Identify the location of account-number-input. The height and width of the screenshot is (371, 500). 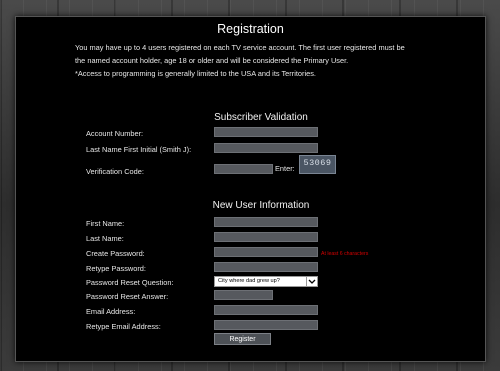
(266, 132).